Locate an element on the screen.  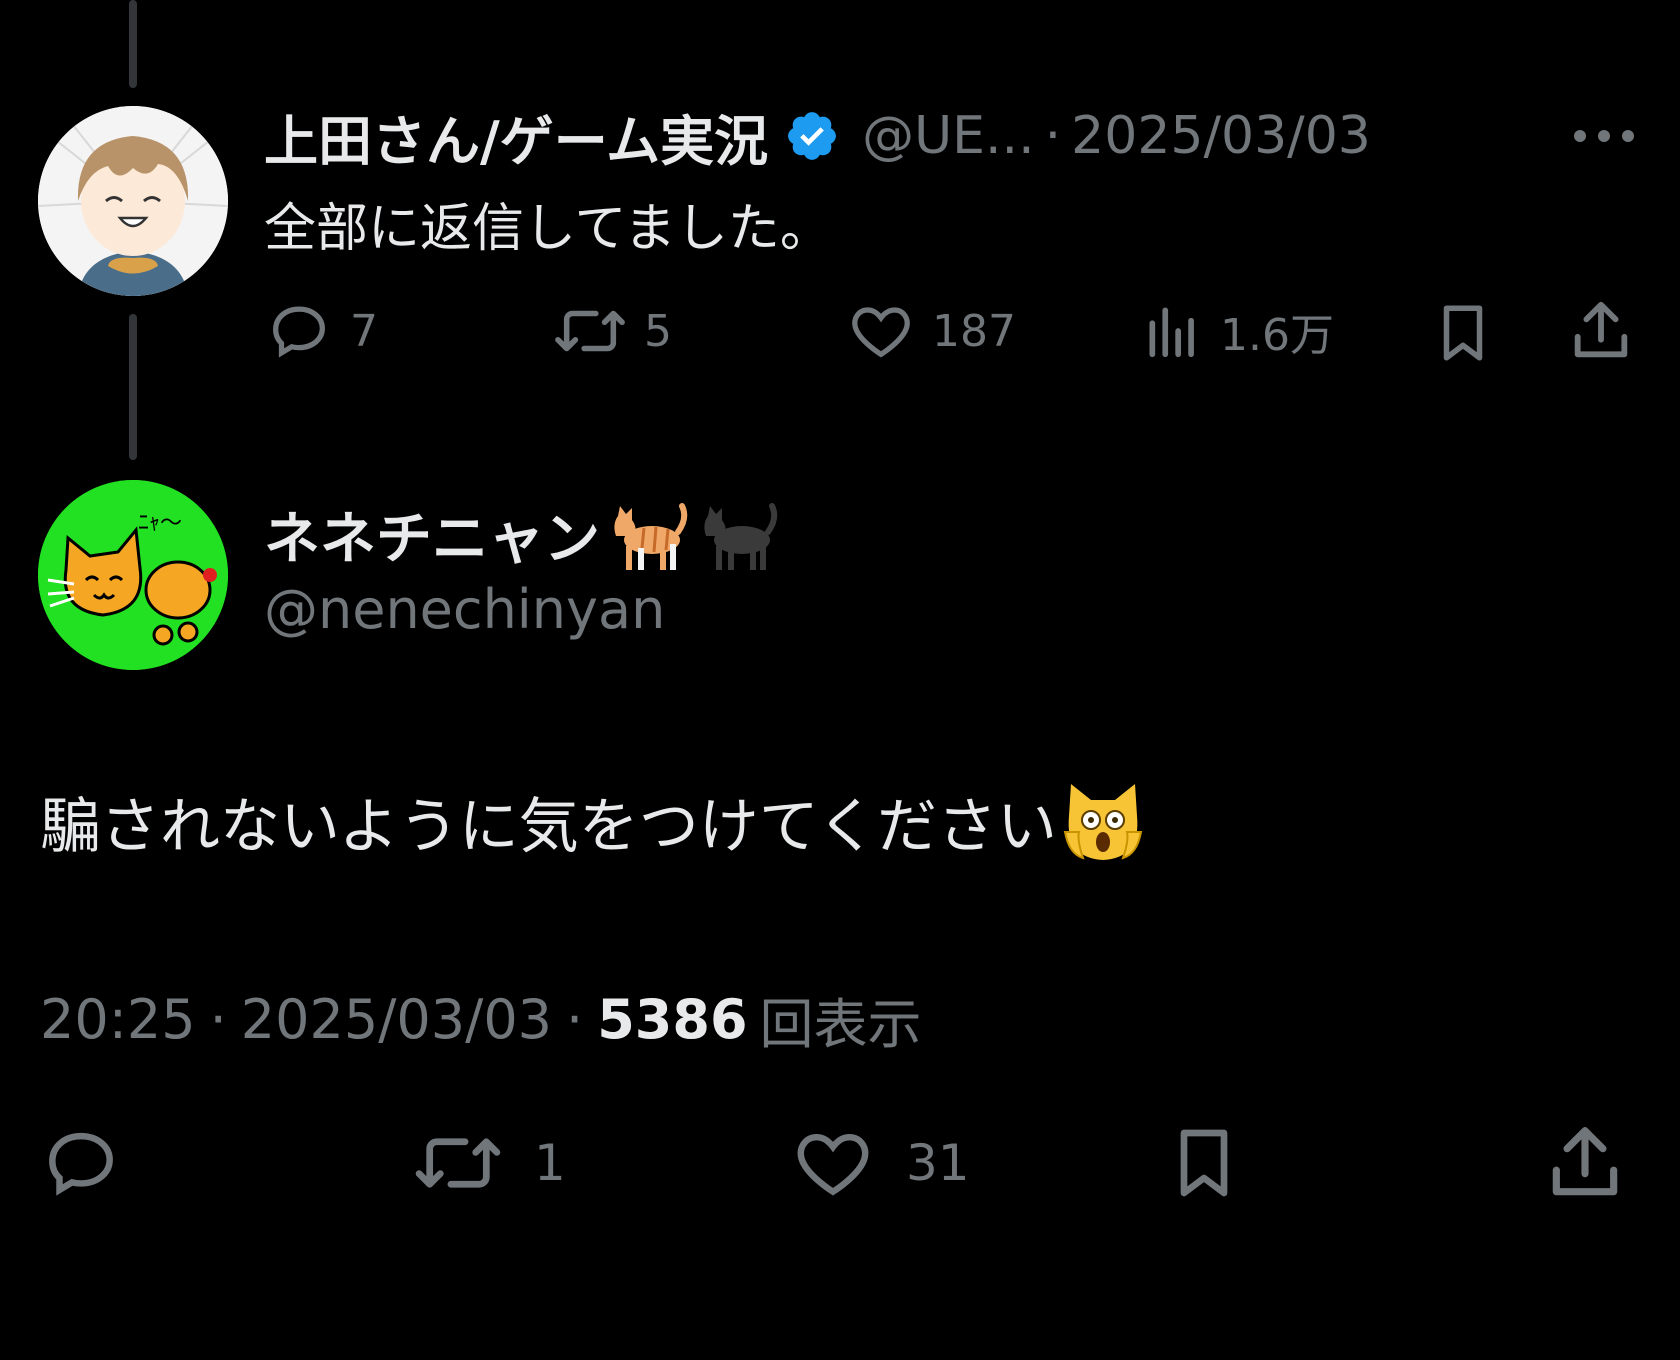
retweet-count: 1 is located at coordinates (550, 1163).